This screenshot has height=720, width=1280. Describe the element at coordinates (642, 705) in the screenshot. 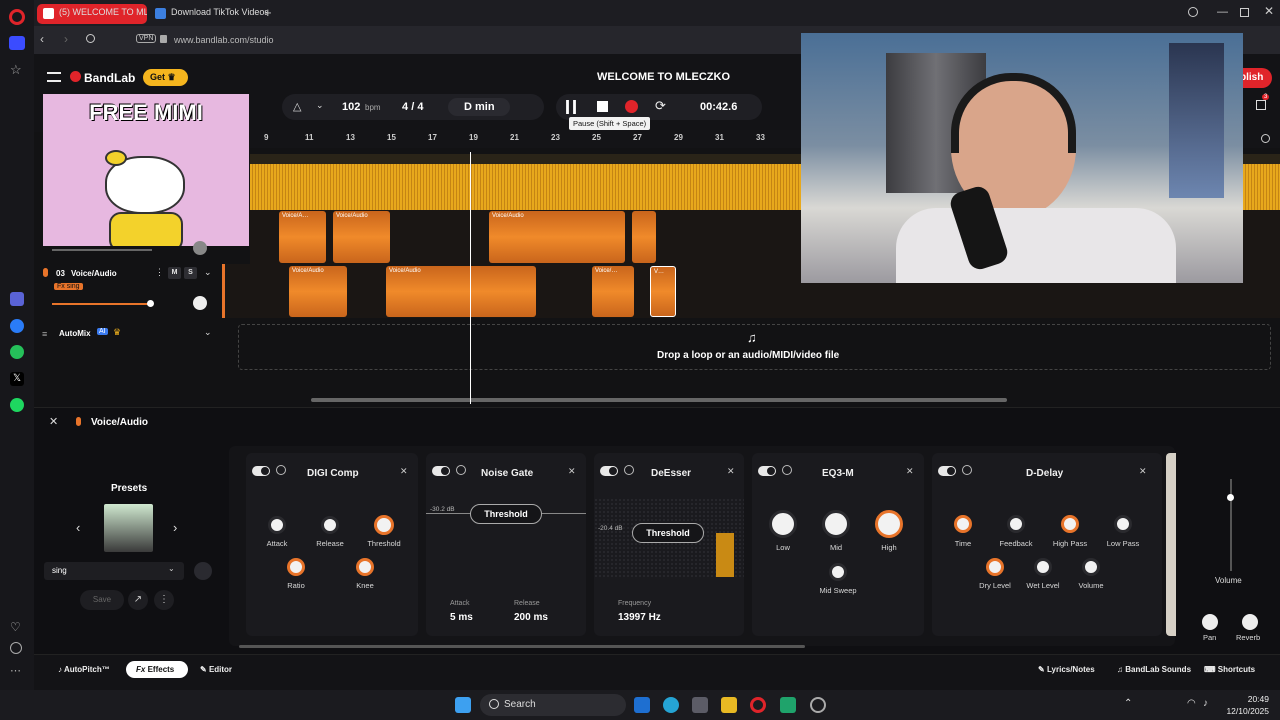

I see `outlook-icon` at that location.